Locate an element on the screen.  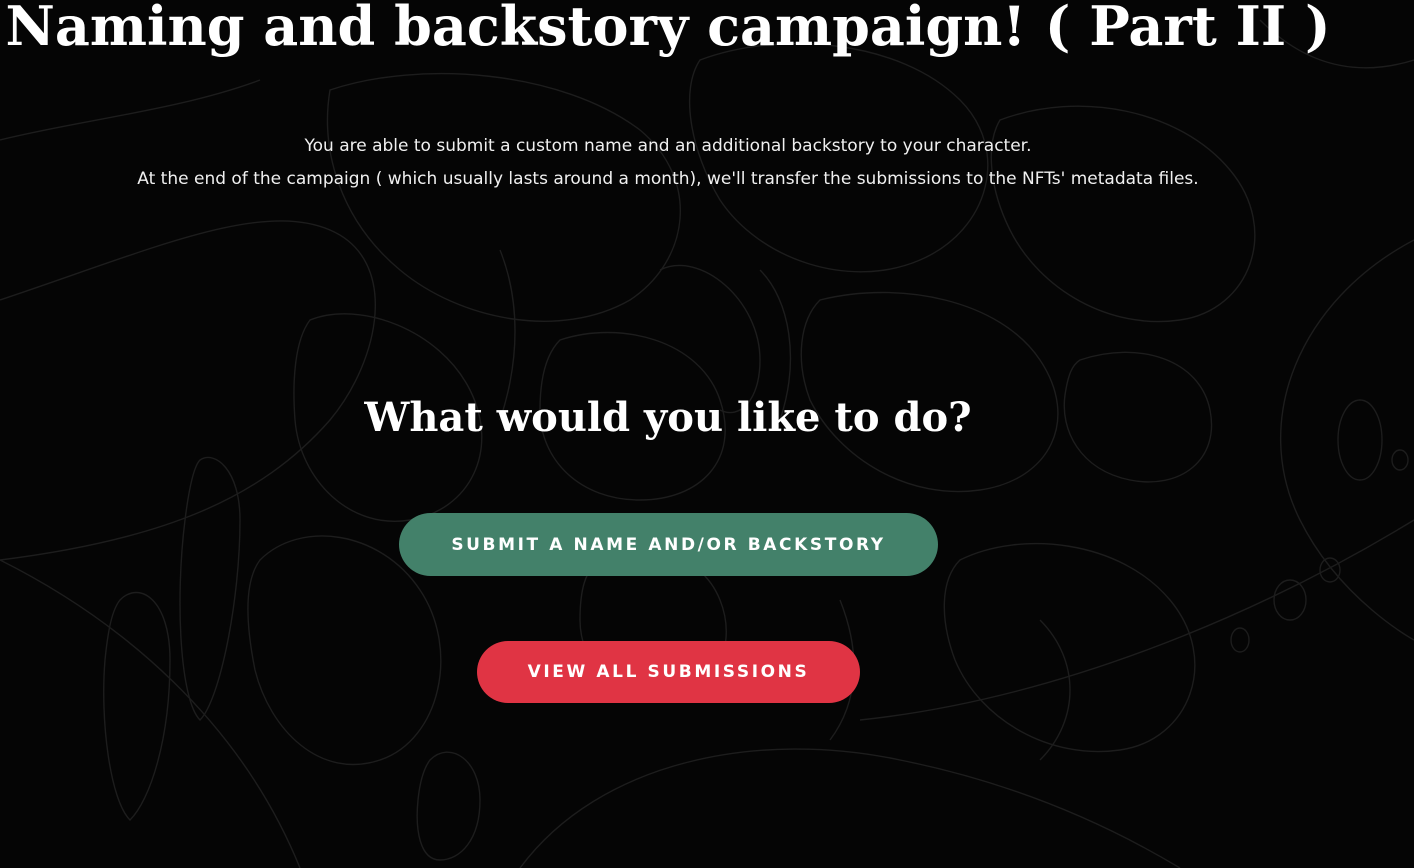
submit-button-label: SUBMIT A NAME AND/OR BACKSTORY is located at coordinates (668, 544).